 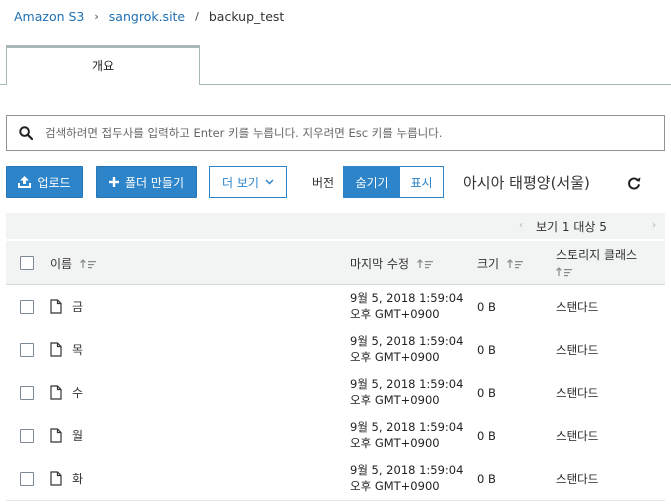 I want to click on upload-icon, so click(x=25, y=182).